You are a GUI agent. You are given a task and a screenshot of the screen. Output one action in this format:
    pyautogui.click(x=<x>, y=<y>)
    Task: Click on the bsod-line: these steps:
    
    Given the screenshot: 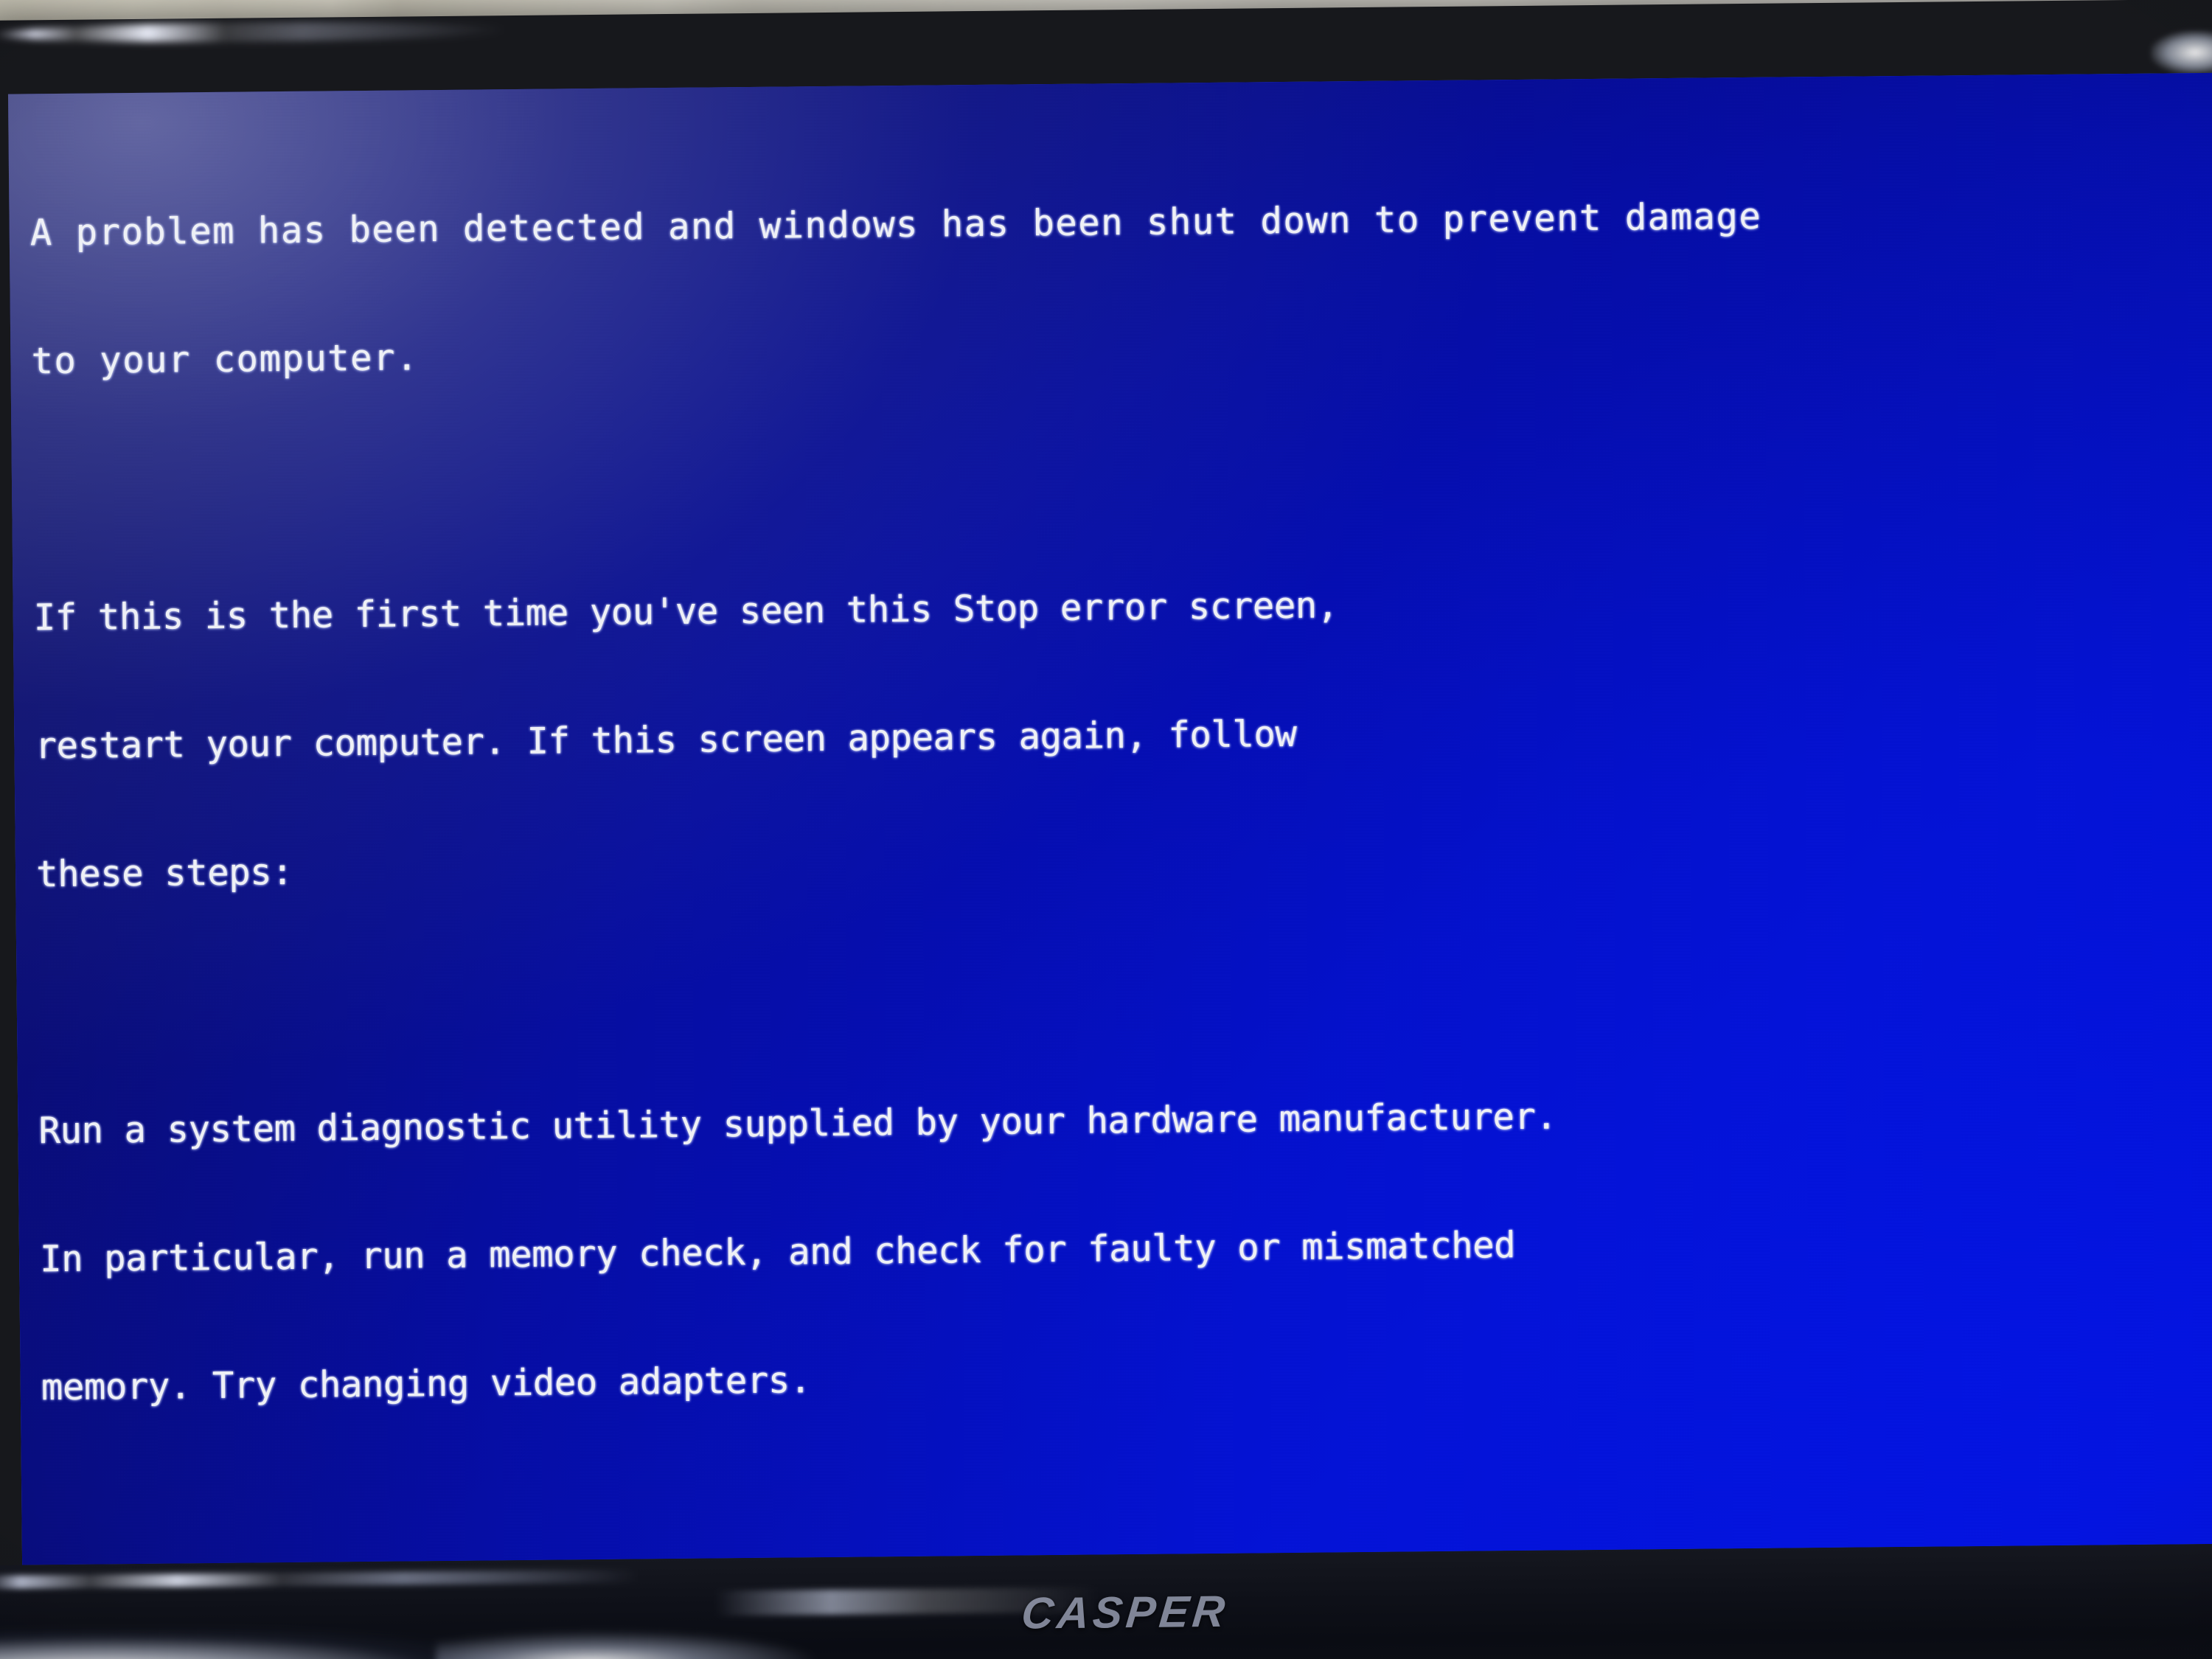 What is the action you would take?
    pyautogui.click(x=164, y=873)
    